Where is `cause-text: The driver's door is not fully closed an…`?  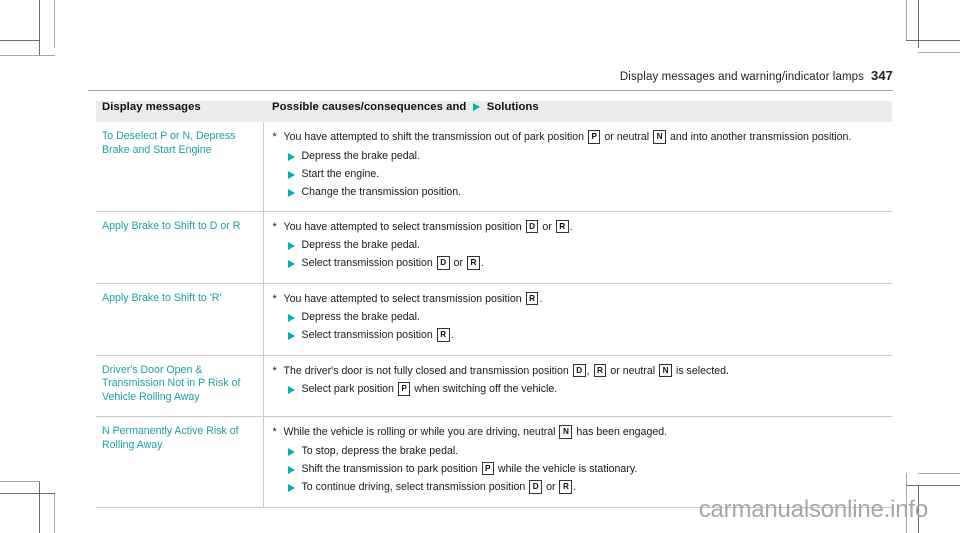 cause-text: The driver's door is not fully closed an… is located at coordinates (506, 370).